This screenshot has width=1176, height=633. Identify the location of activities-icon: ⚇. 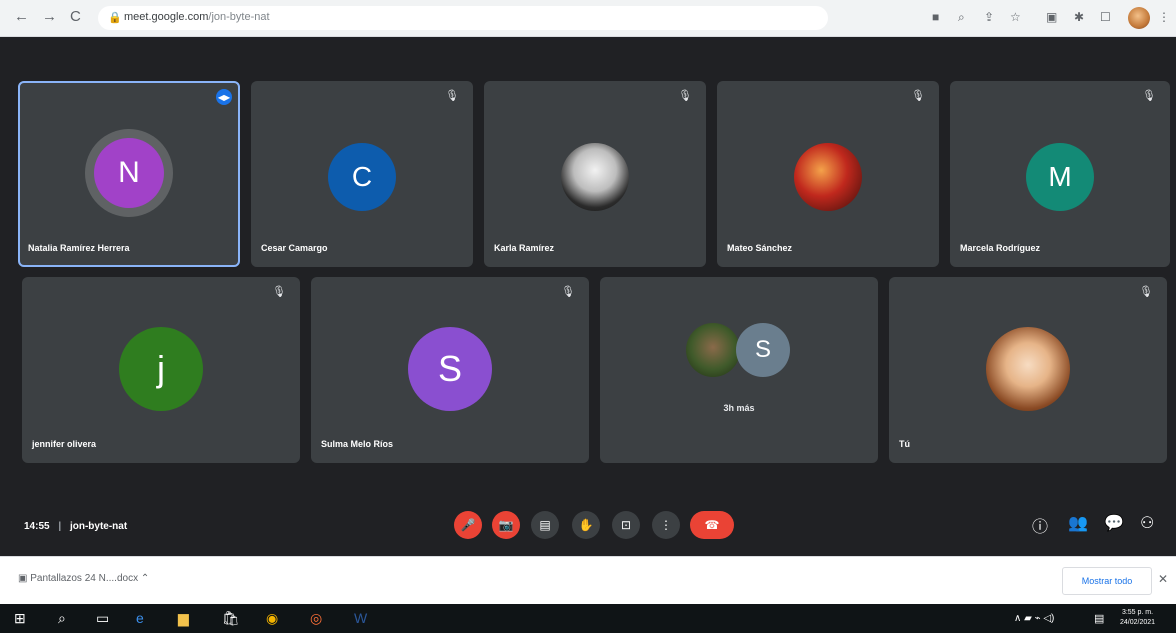
(1147, 523).